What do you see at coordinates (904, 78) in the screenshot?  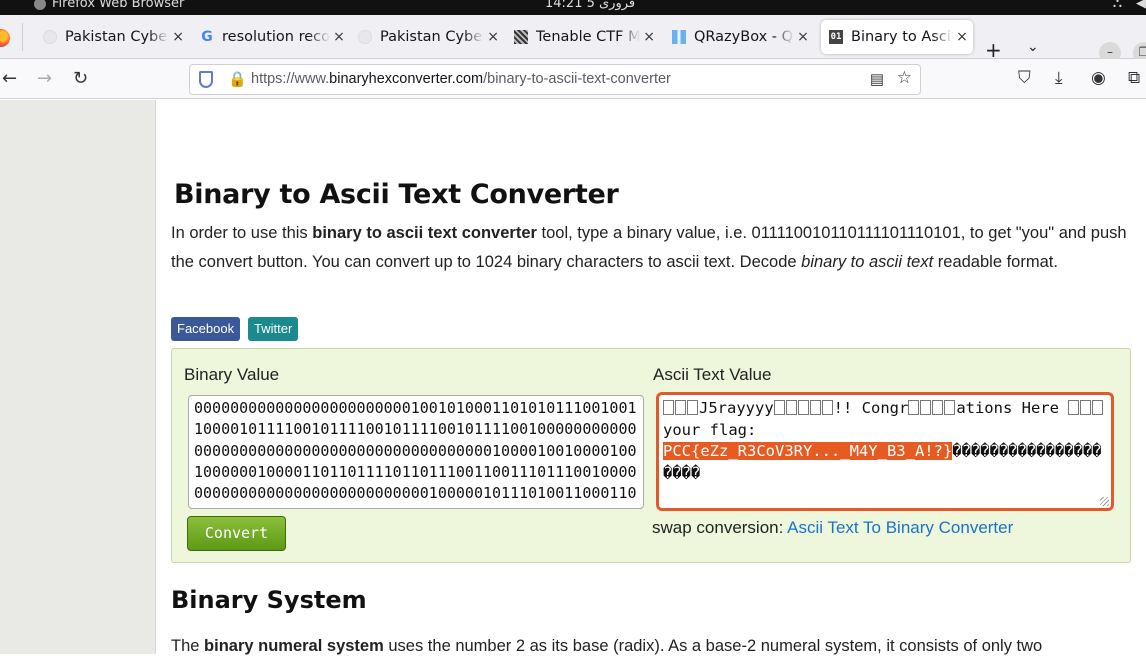 I see `bookmark-star-icon: ☆` at bounding box center [904, 78].